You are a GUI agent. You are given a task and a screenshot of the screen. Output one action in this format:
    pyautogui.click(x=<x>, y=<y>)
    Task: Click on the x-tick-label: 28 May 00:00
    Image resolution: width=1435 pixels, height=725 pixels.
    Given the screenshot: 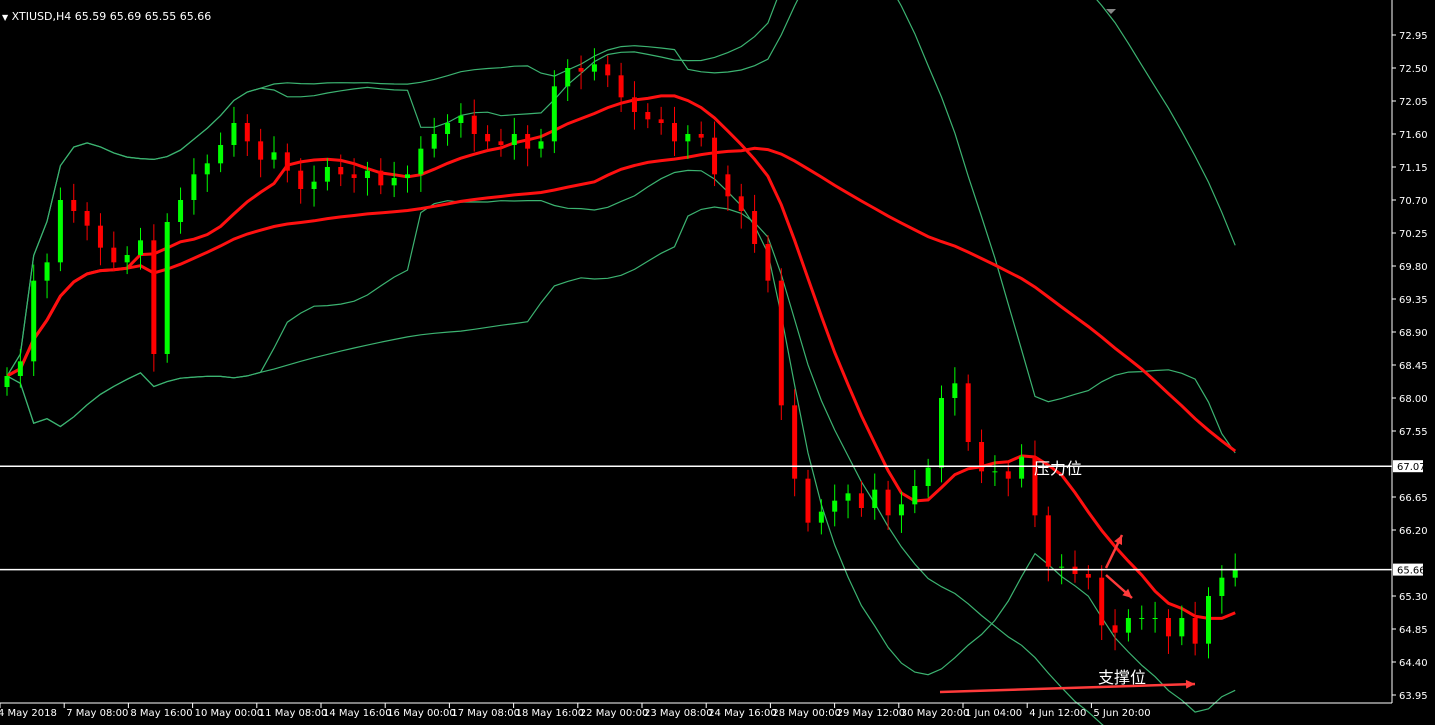 What is the action you would take?
    pyautogui.click(x=806, y=713)
    